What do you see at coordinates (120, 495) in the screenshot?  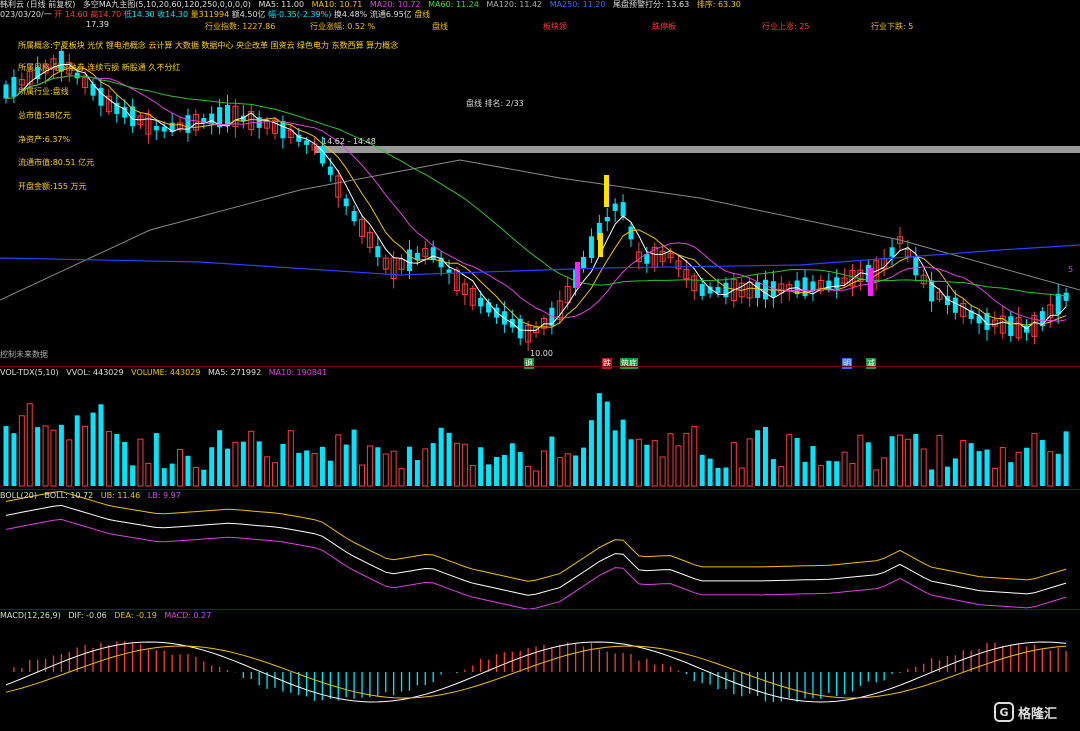 I see `ub-value: UB: 11.46` at bounding box center [120, 495].